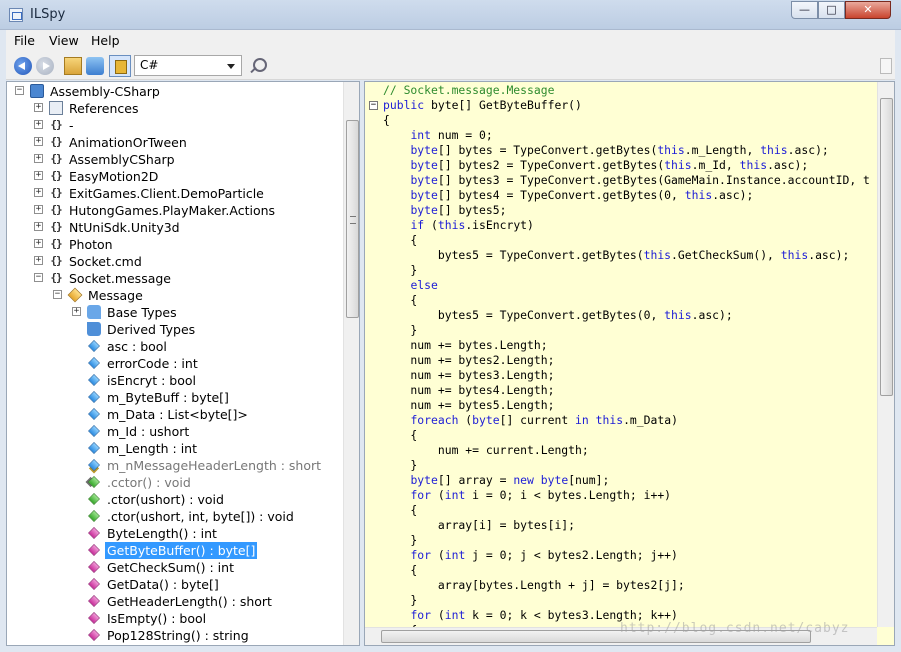 This screenshot has height=652, width=901. What do you see at coordinates (148, 431) in the screenshot?
I see `tree-node-label: m_Id : ushort` at bounding box center [148, 431].